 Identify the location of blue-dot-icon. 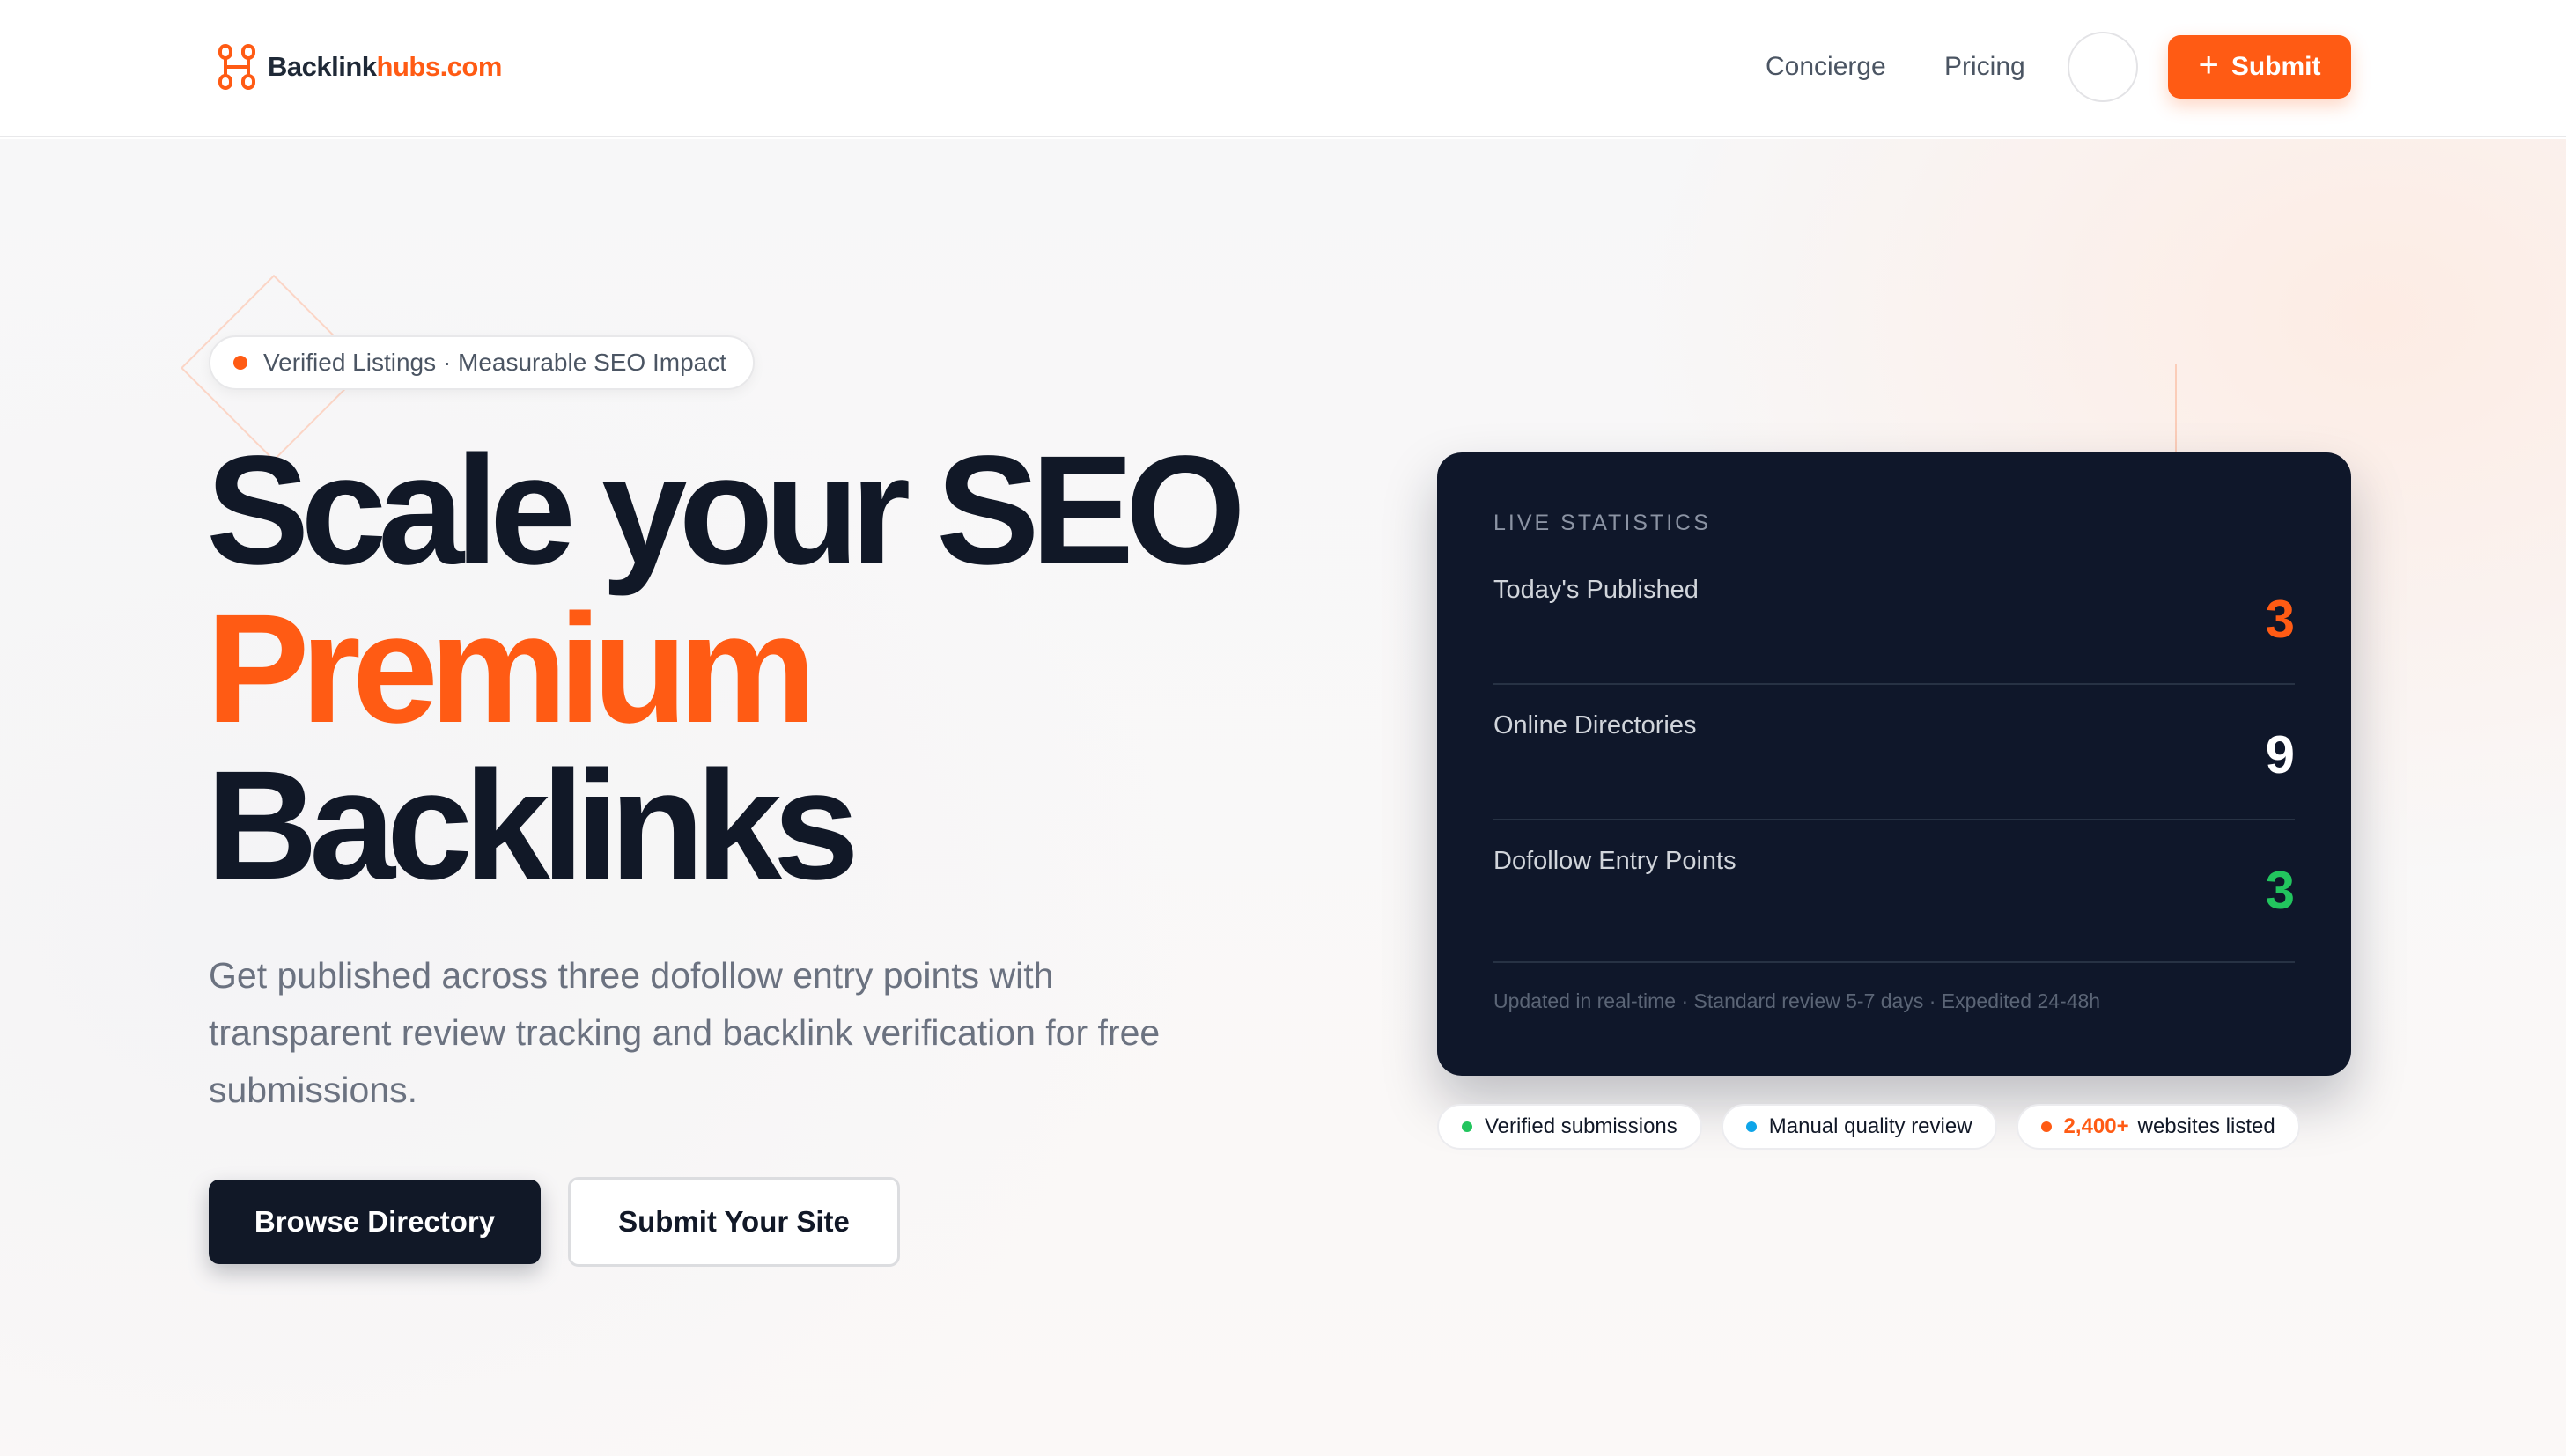
(1751, 1126).